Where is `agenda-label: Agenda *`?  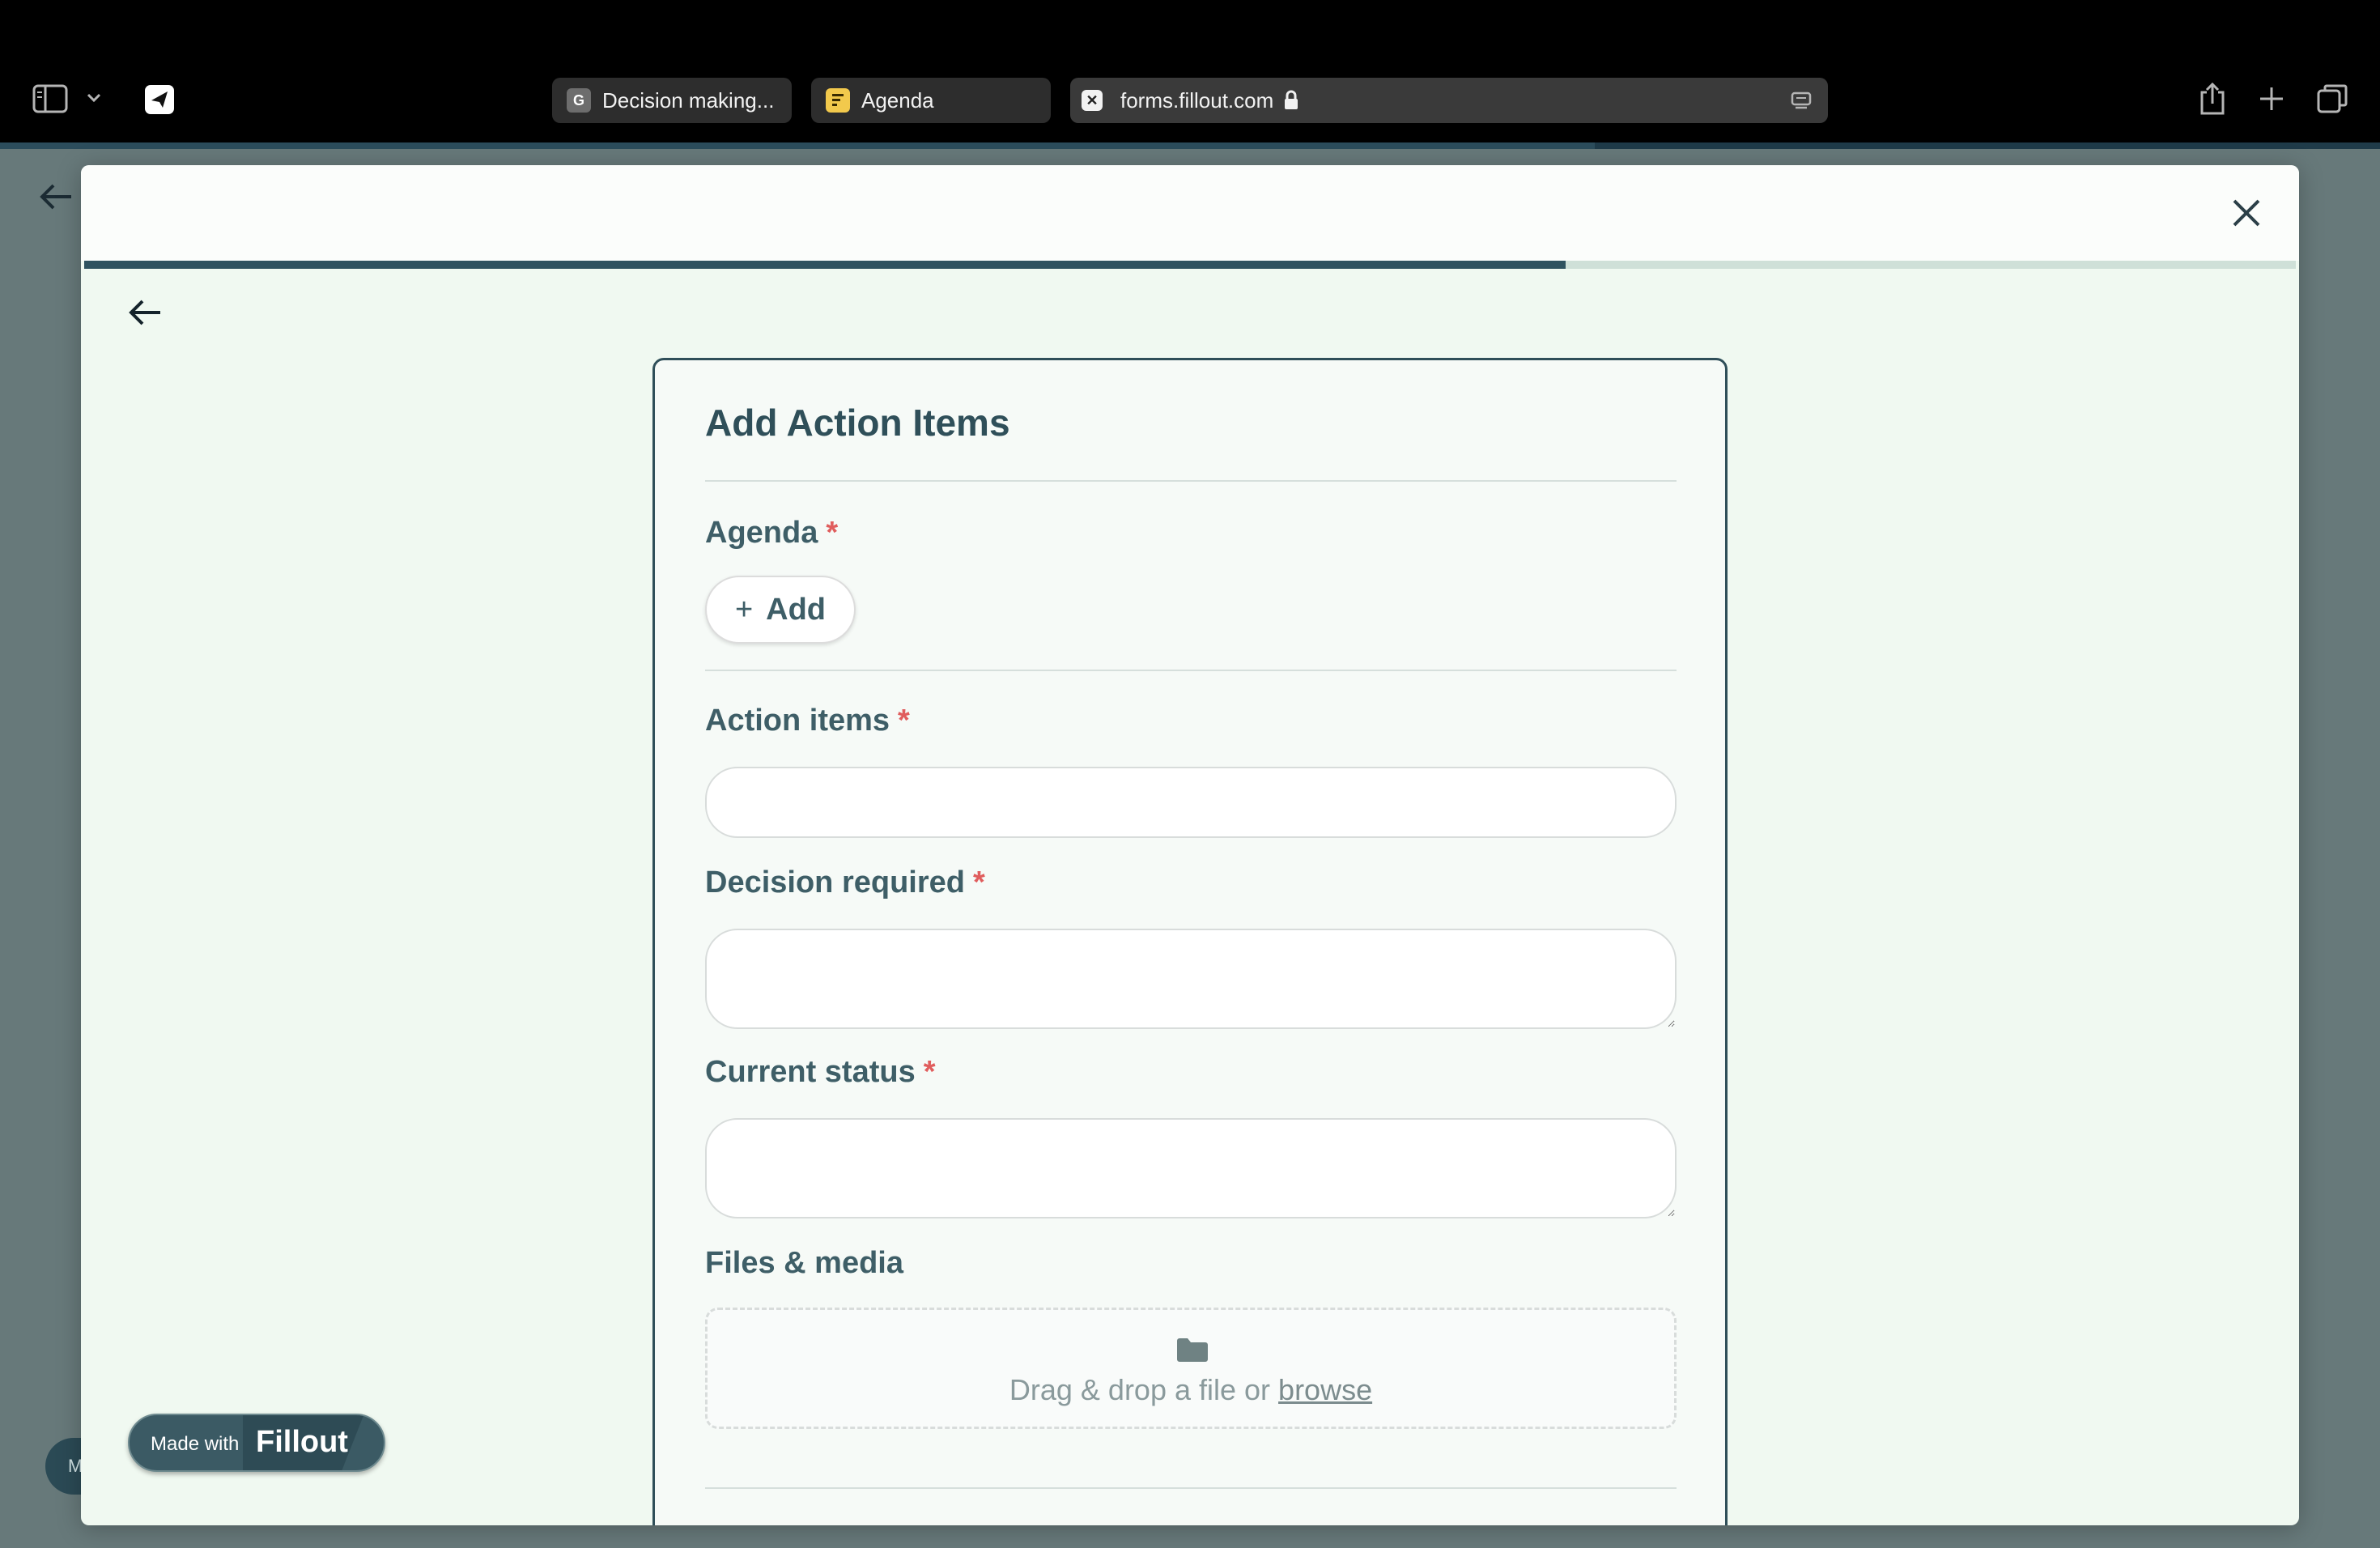 agenda-label: Agenda * is located at coordinates (772, 533).